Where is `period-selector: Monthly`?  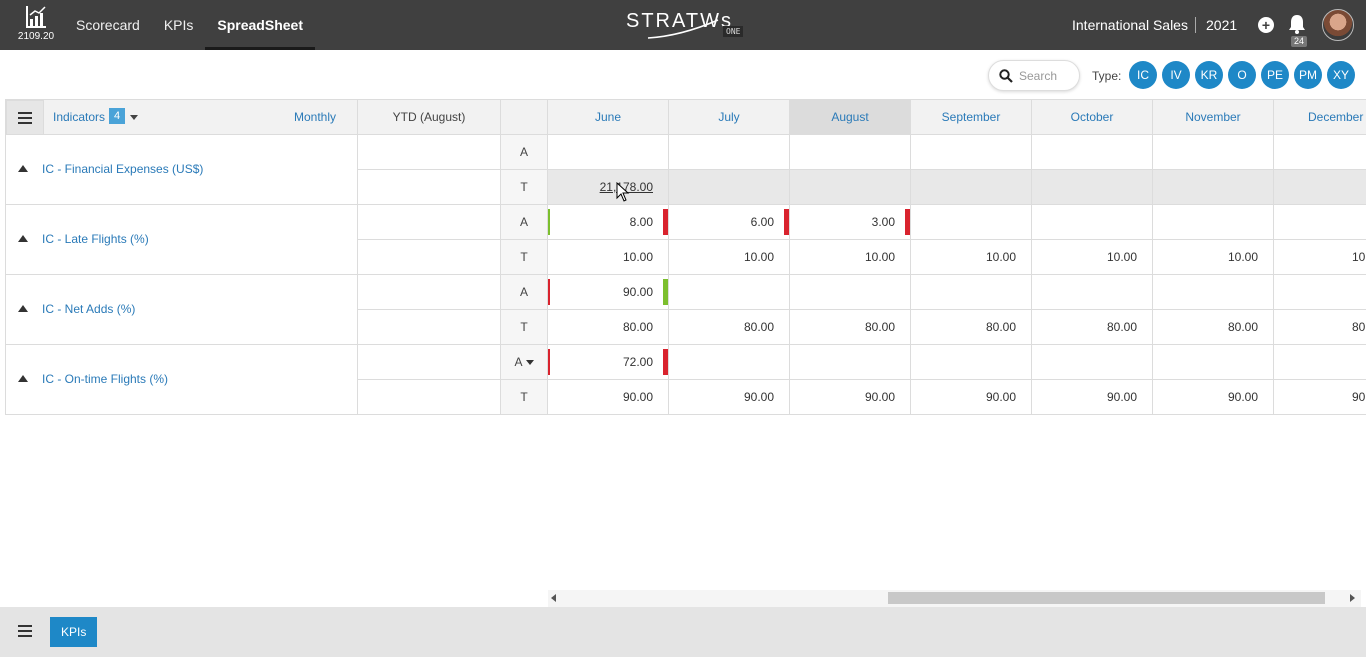 period-selector: Monthly is located at coordinates (315, 117).